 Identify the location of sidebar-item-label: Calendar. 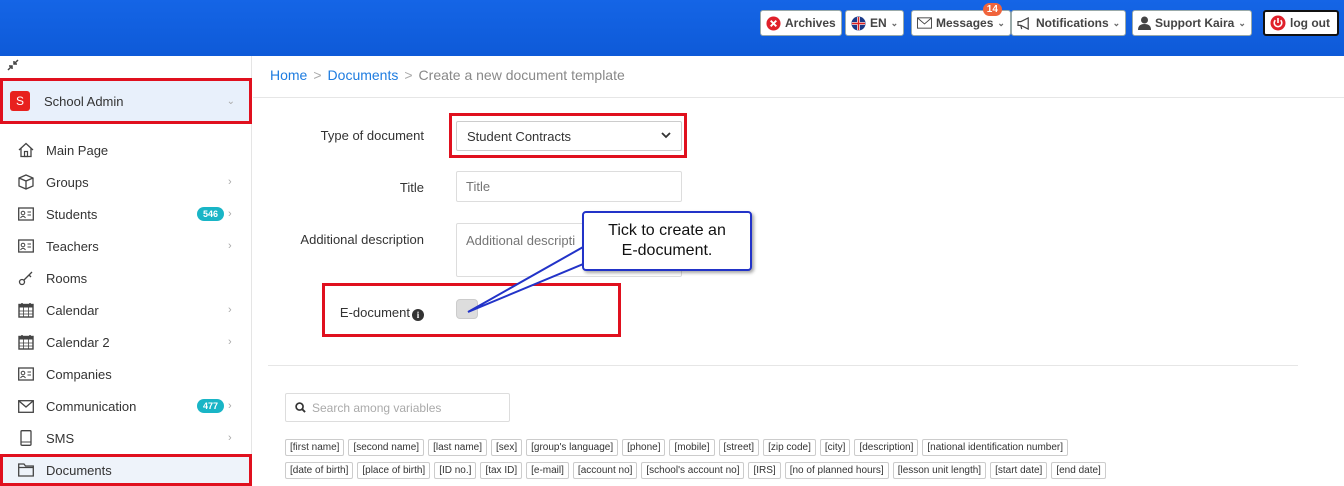
(72, 310).